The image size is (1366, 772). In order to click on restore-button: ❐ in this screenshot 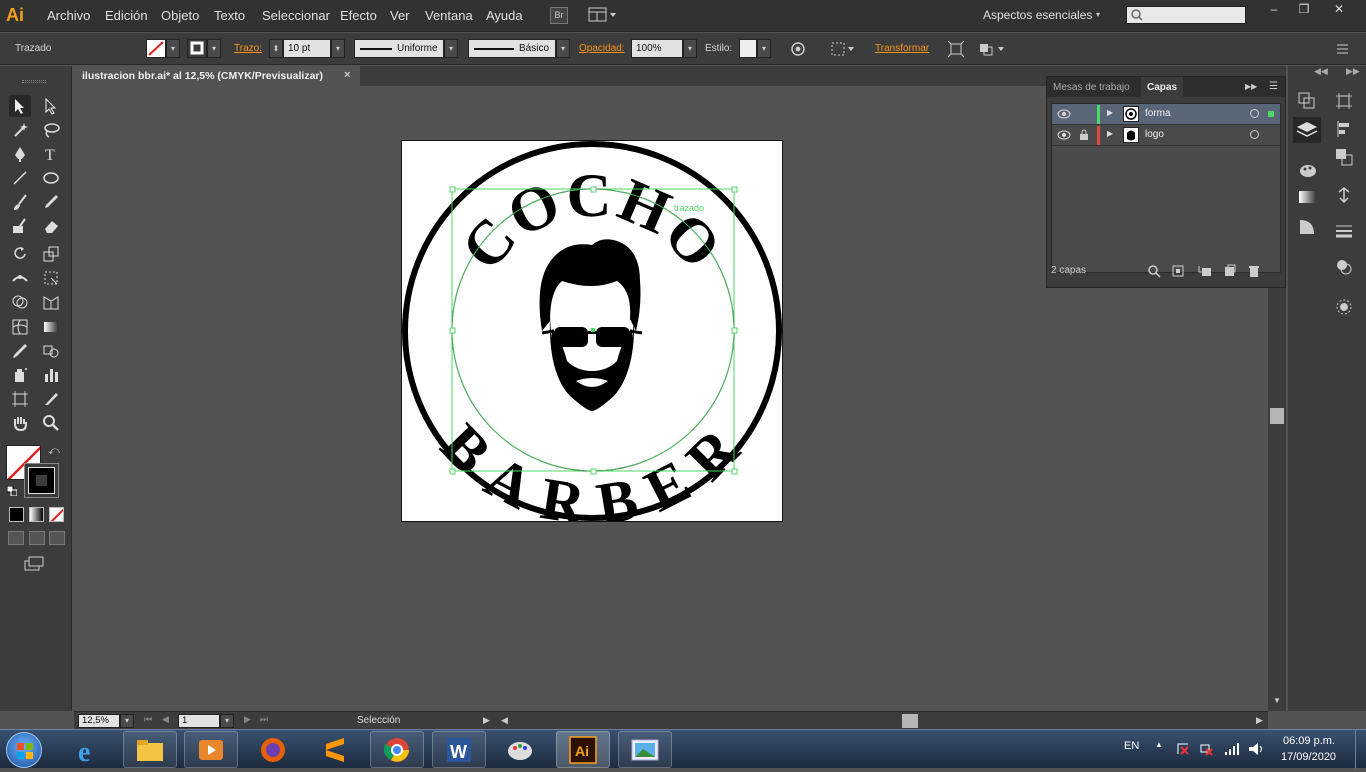, I will do `click(1304, 10)`.